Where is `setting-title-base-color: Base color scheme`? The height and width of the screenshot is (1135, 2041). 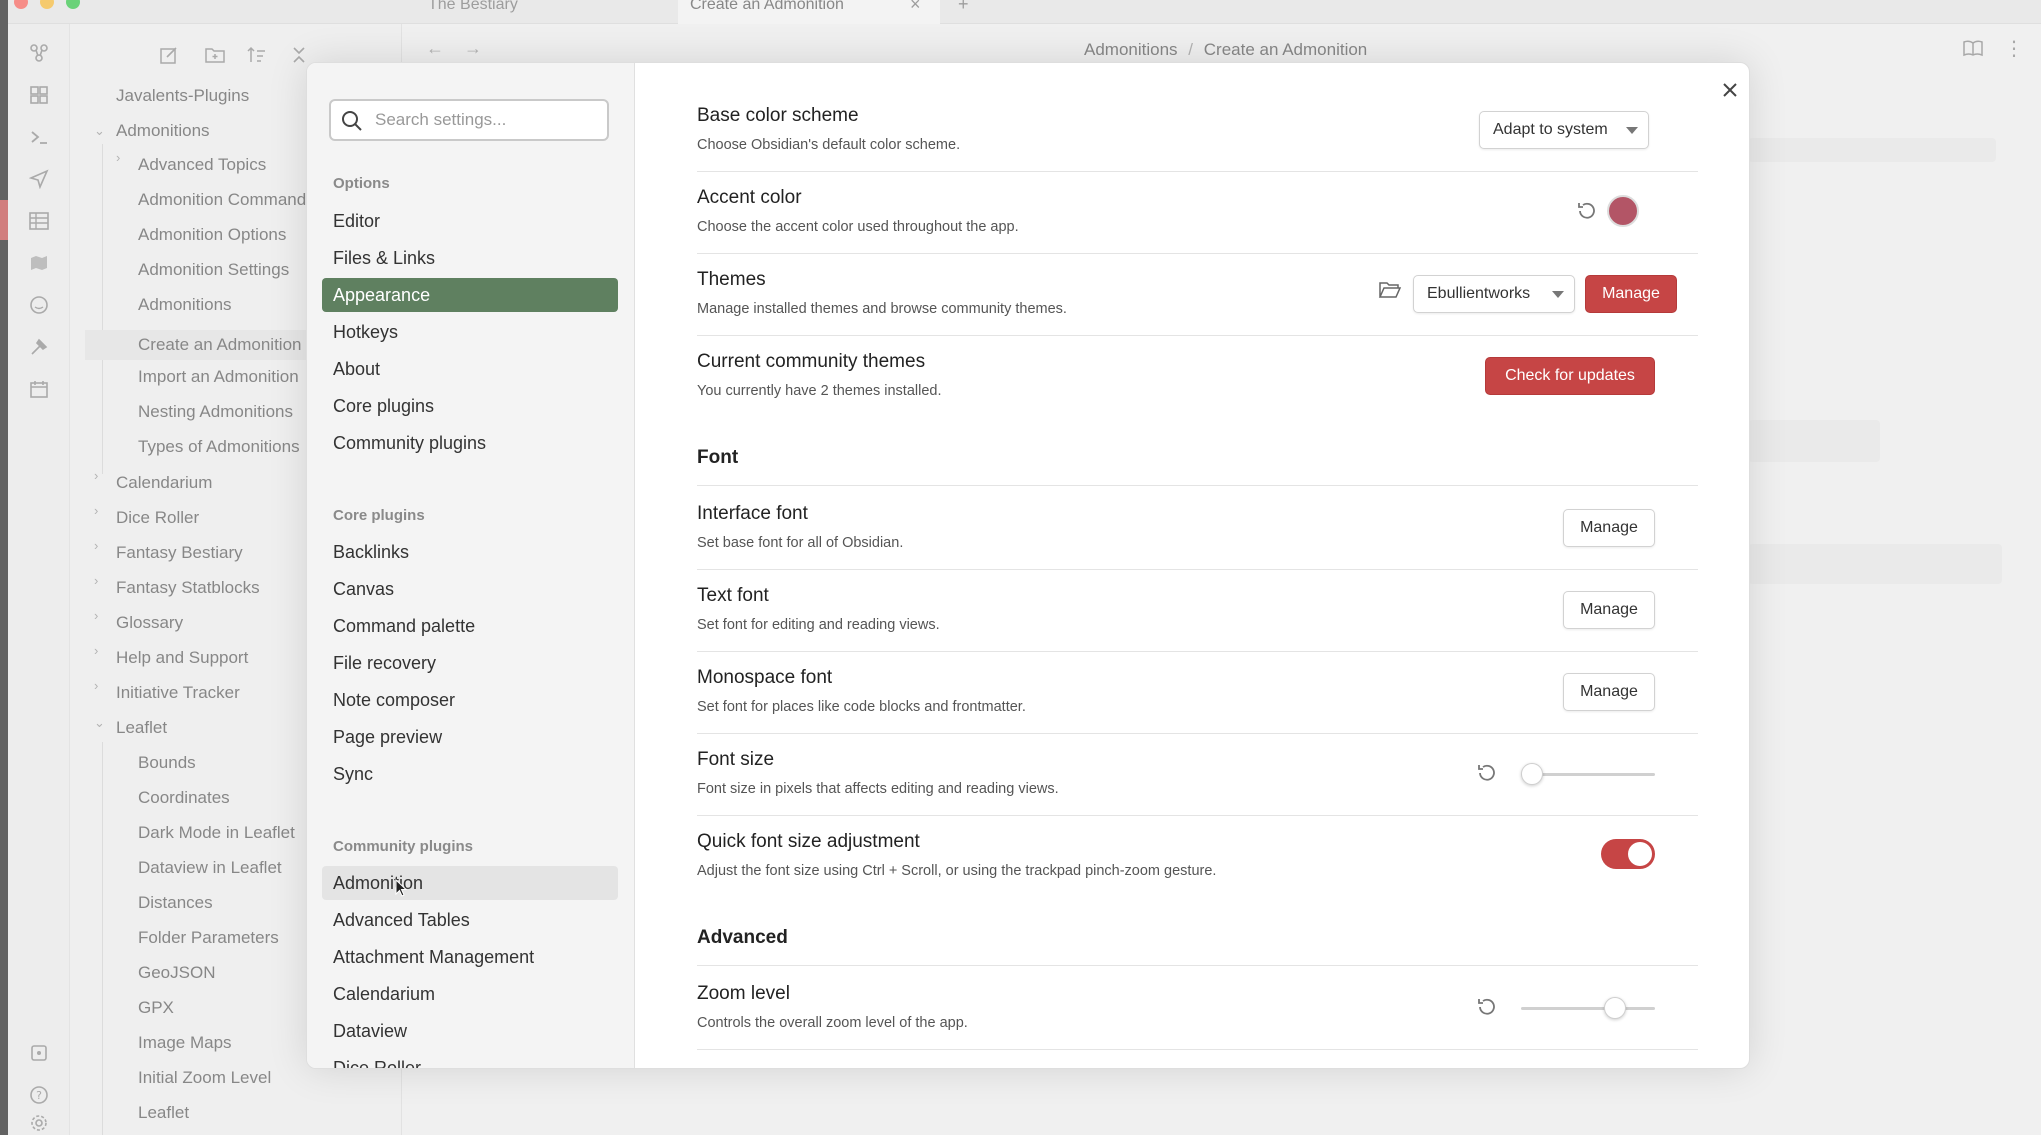 setting-title-base-color: Base color scheme is located at coordinates (778, 115).